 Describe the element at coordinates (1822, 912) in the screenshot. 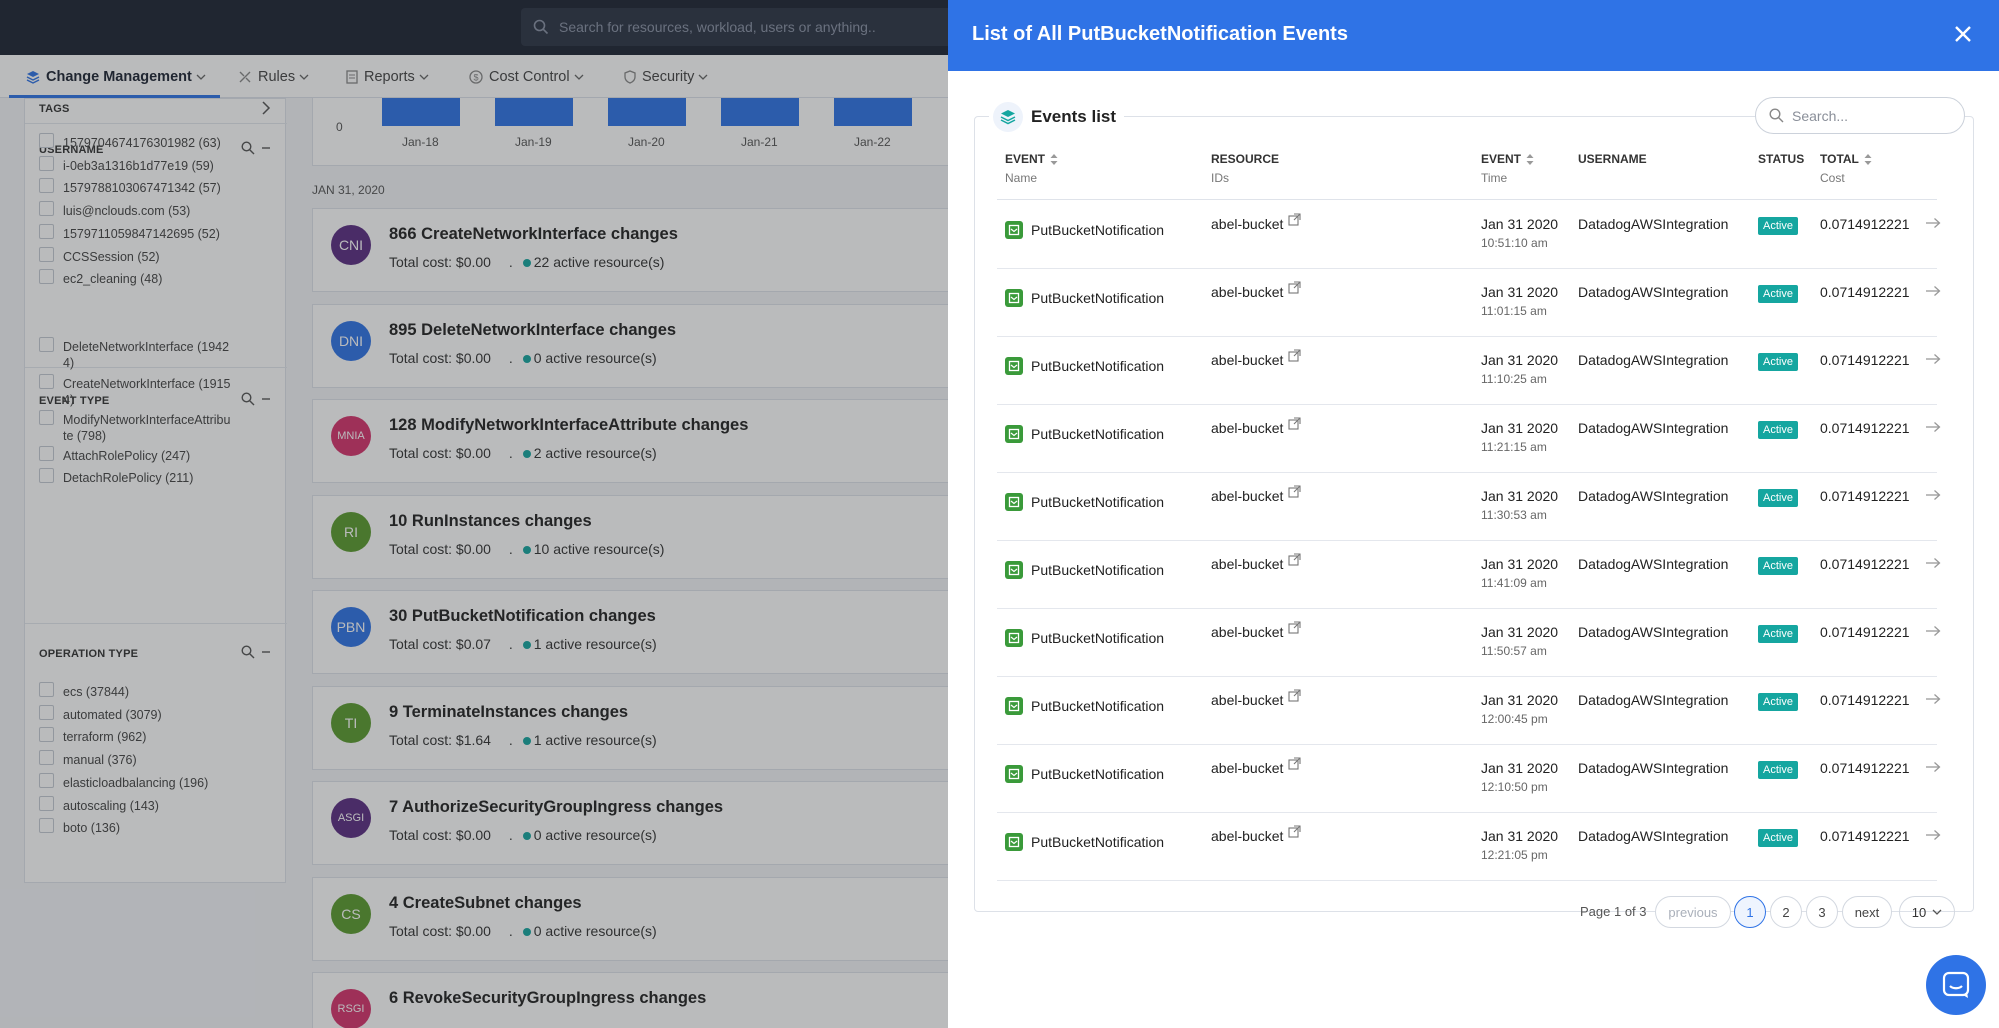

I see `page-button-3: 3` at that location.